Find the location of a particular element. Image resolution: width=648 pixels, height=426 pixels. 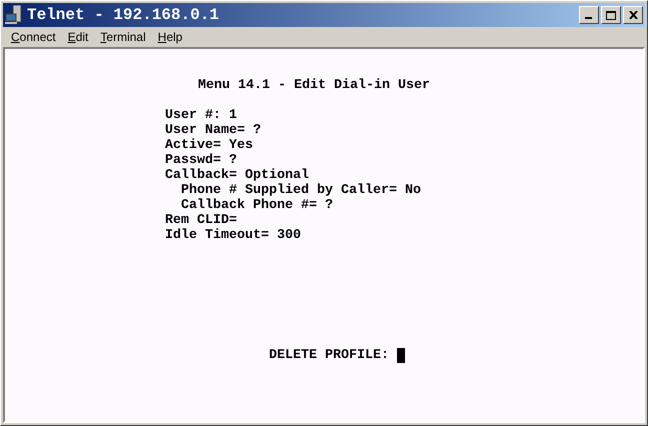

minimize-button is located at coordinates (589, 15).